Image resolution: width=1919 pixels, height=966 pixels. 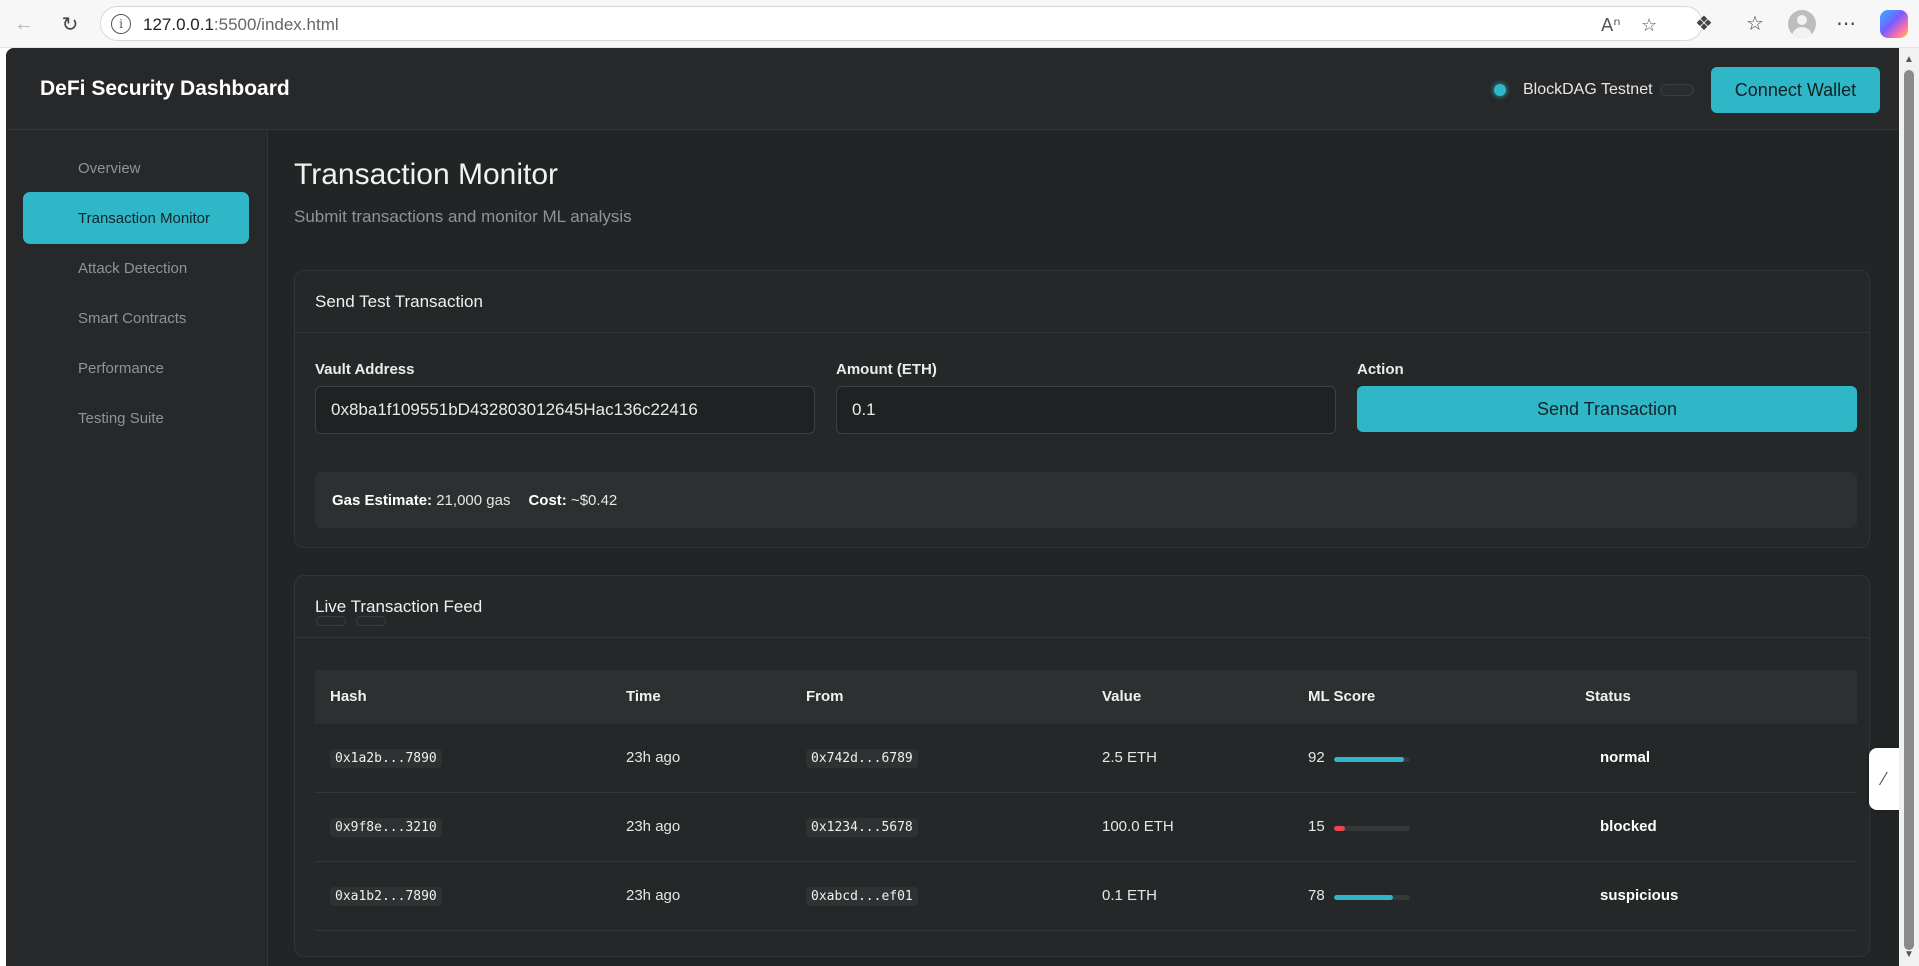 What do you see at coordinates (178, 24) in the screenshot?
I see `url-host: 127.0.0.1` at bounding box center [178, 24].